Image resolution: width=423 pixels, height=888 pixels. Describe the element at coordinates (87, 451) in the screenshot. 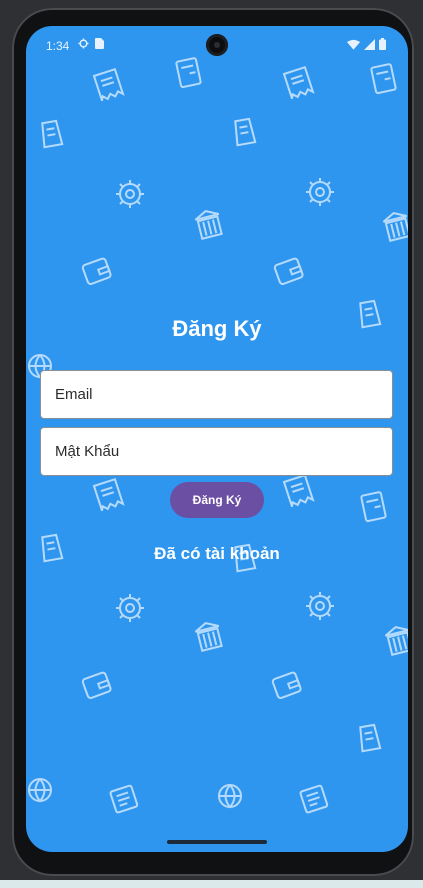

I see `password-placeholder: Mật Khẩu` at that location.